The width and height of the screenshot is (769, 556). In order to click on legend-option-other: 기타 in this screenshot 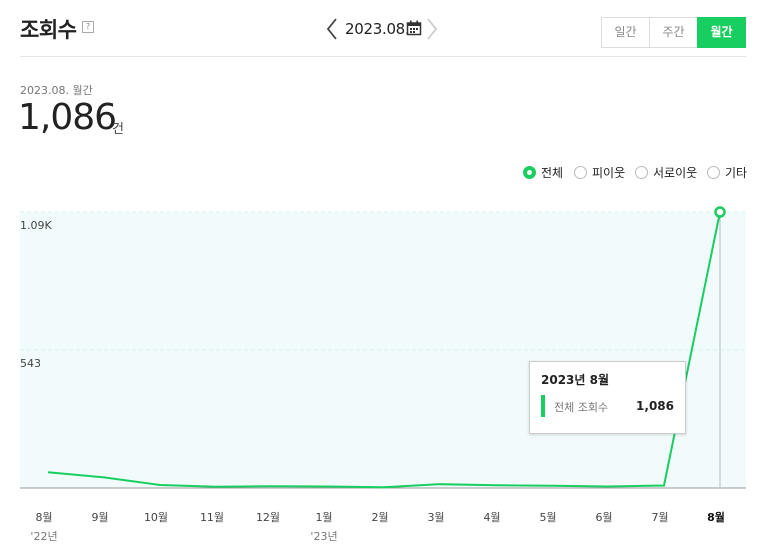, I will do `click(727, 172)`.